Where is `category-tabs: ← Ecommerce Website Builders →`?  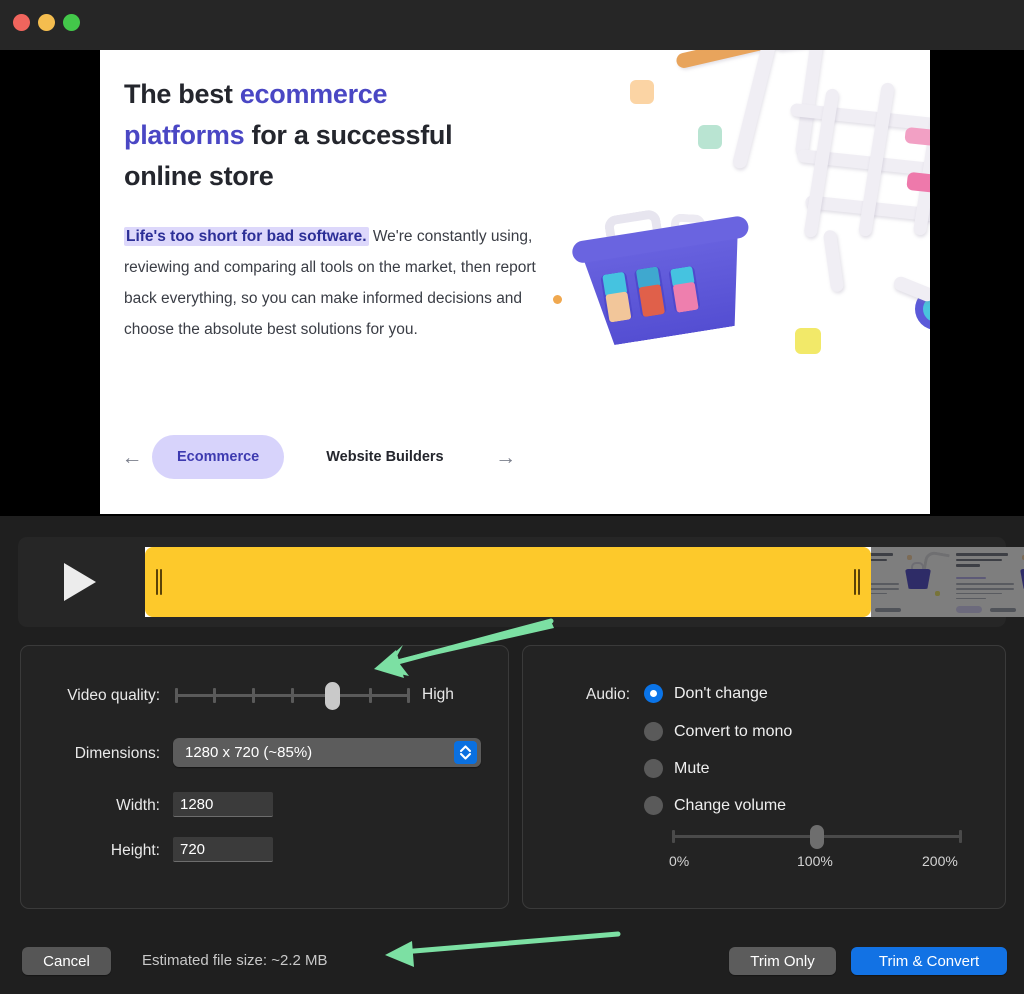
category-tabs: ← Ecommerce Website Builders → is located at coordinates (392, 457).